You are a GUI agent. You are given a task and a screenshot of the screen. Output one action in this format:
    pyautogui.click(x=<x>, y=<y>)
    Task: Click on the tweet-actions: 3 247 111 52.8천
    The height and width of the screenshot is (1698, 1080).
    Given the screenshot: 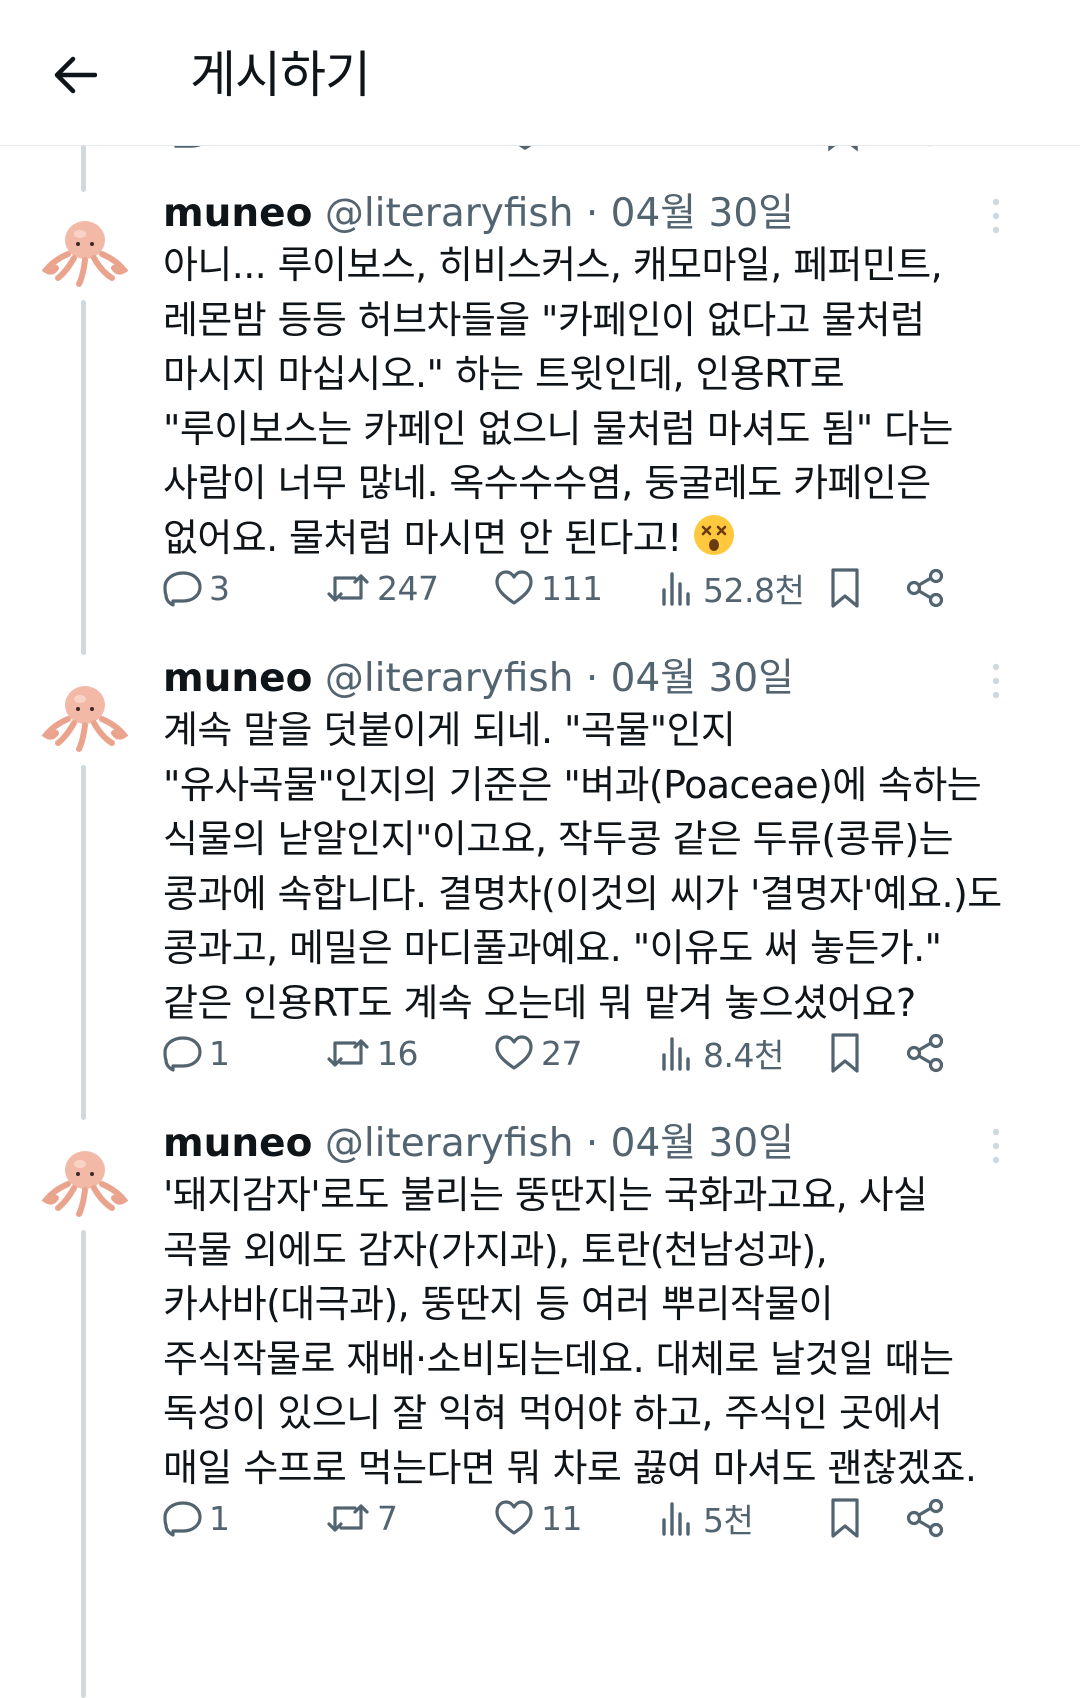 What is the action you would take?
    pyautogui.click(x=598, y=588)
    